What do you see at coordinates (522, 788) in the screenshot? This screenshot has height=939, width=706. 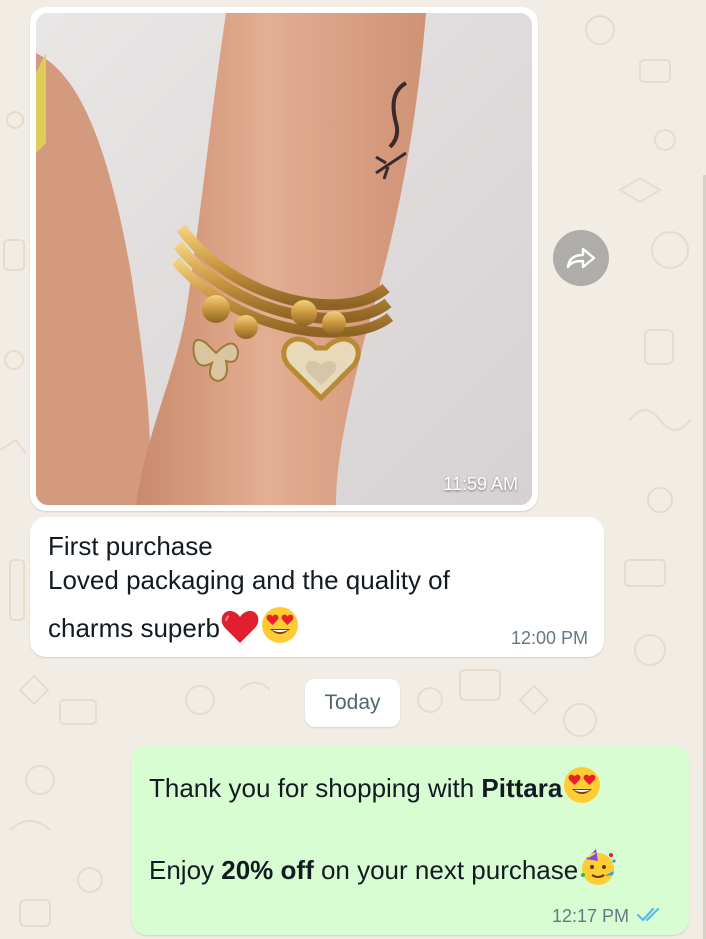 I see `brand-name: Pittara` at bounding box center [522, 788].